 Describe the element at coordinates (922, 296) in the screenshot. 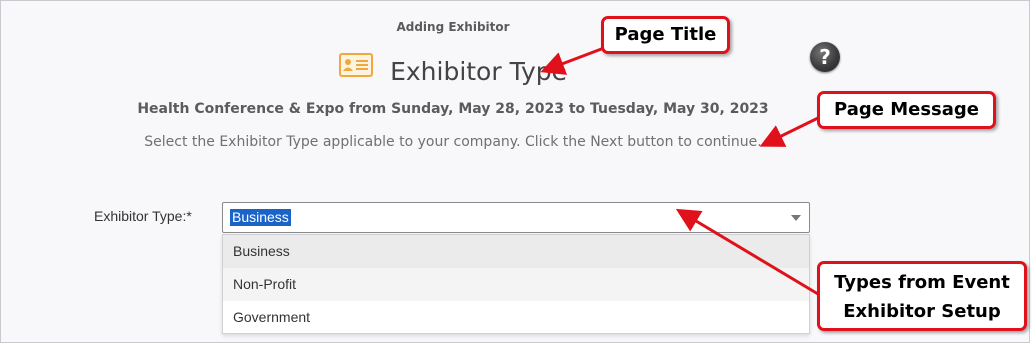

I see `callout-types: Types from Event Exhibitor Setup` at that location.